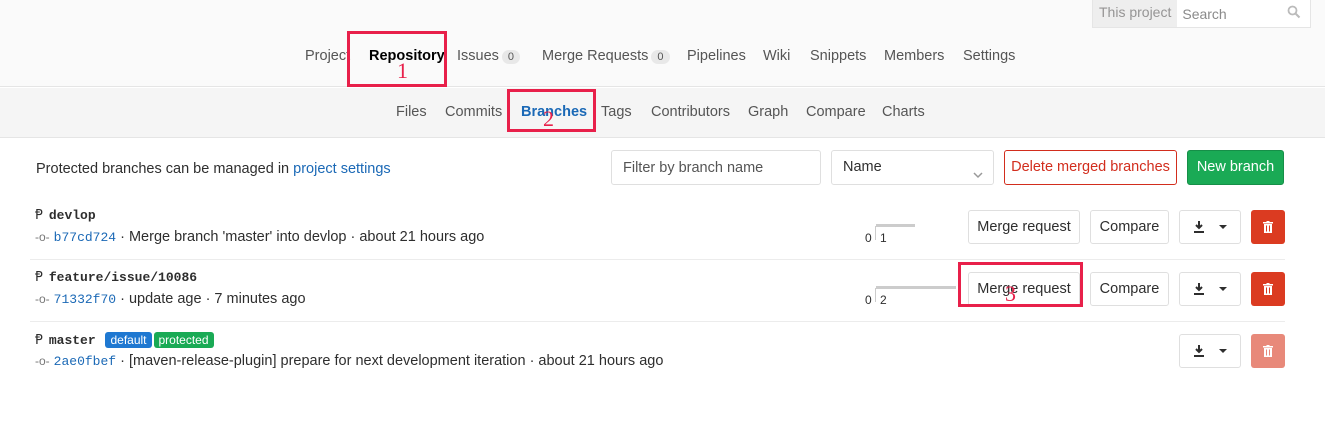  I want to click on delete-merged-branches-button: Delete merged branches, so click(1090, 167).